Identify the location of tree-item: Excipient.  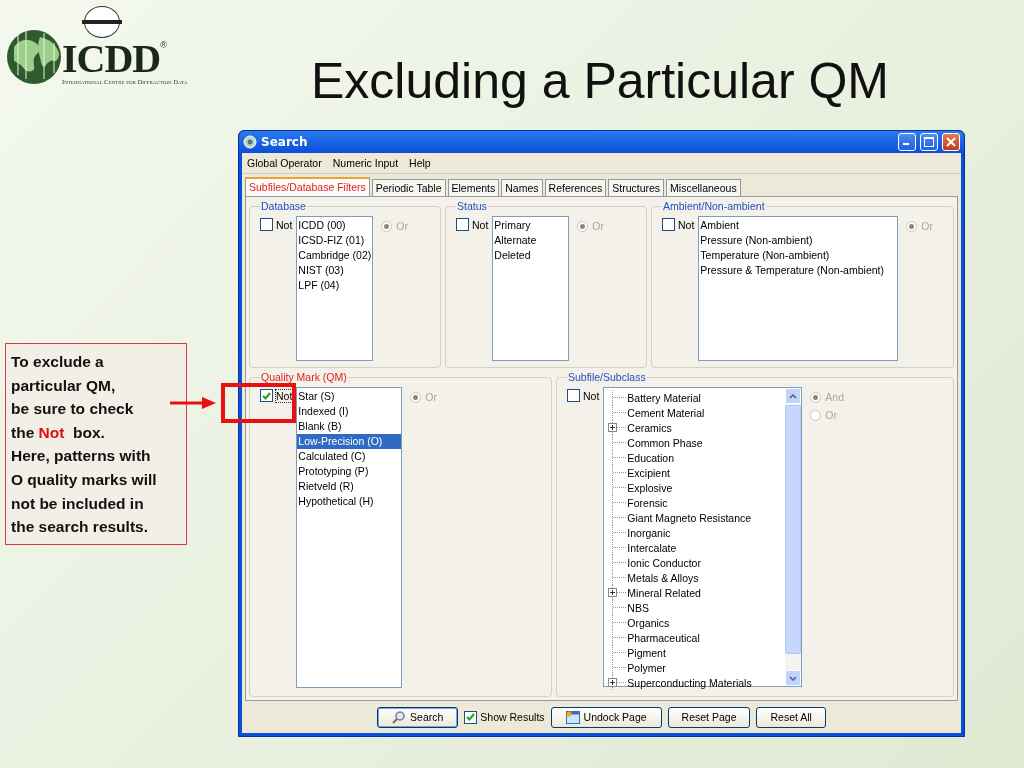
(648, 472).